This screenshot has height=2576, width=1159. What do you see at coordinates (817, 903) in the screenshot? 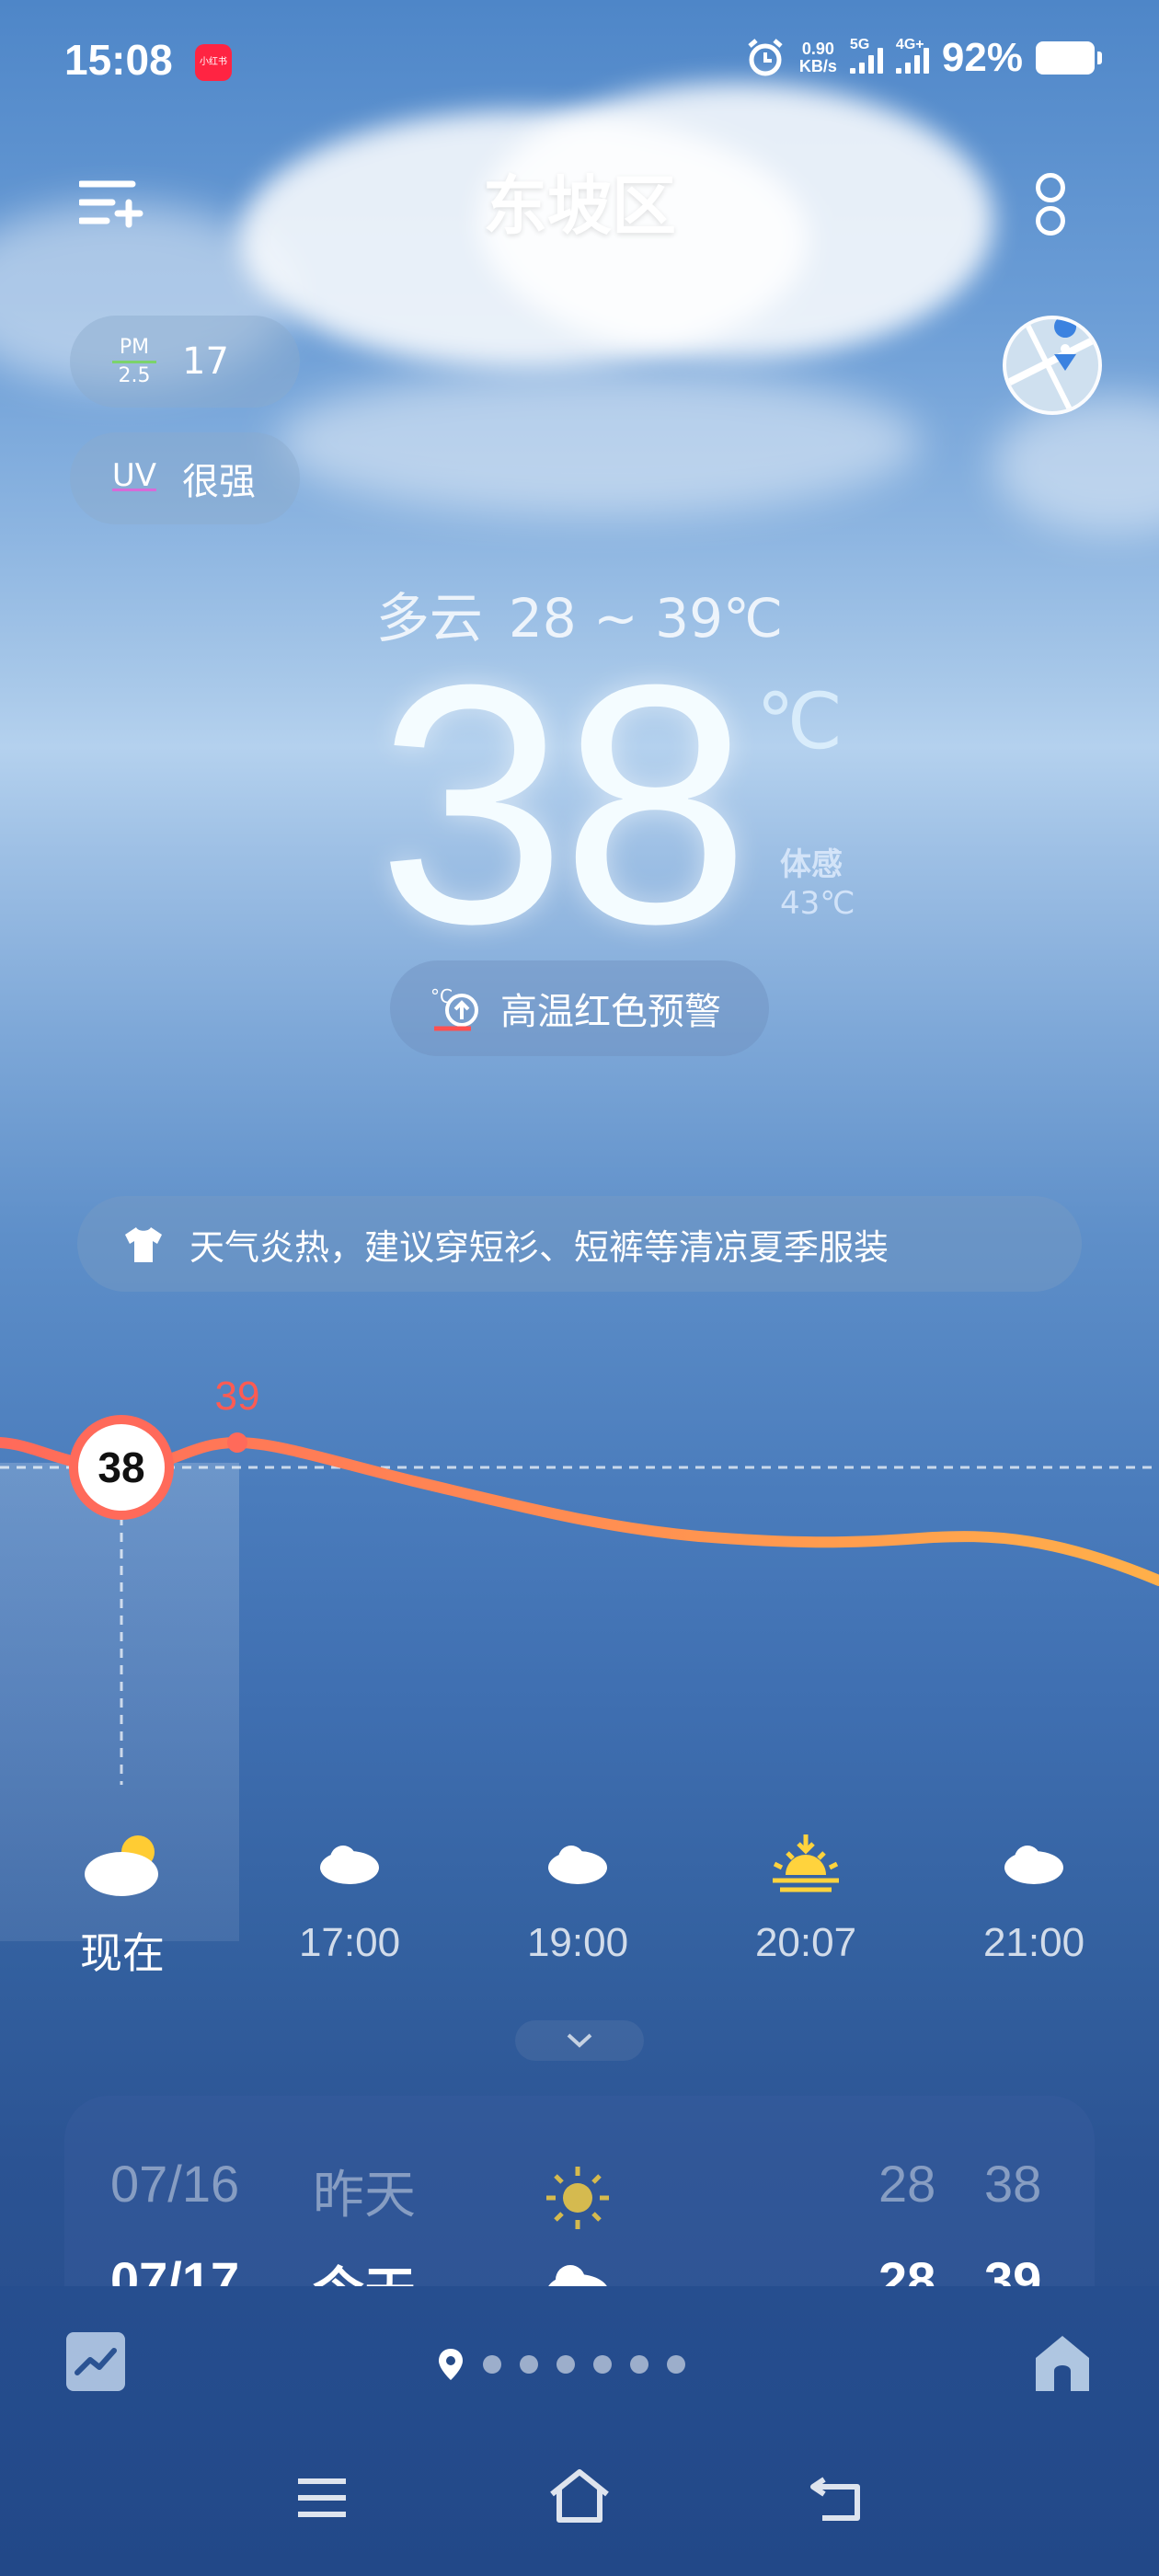
I see `feels-like-value: 43℃` at bounding box center [817, 903].